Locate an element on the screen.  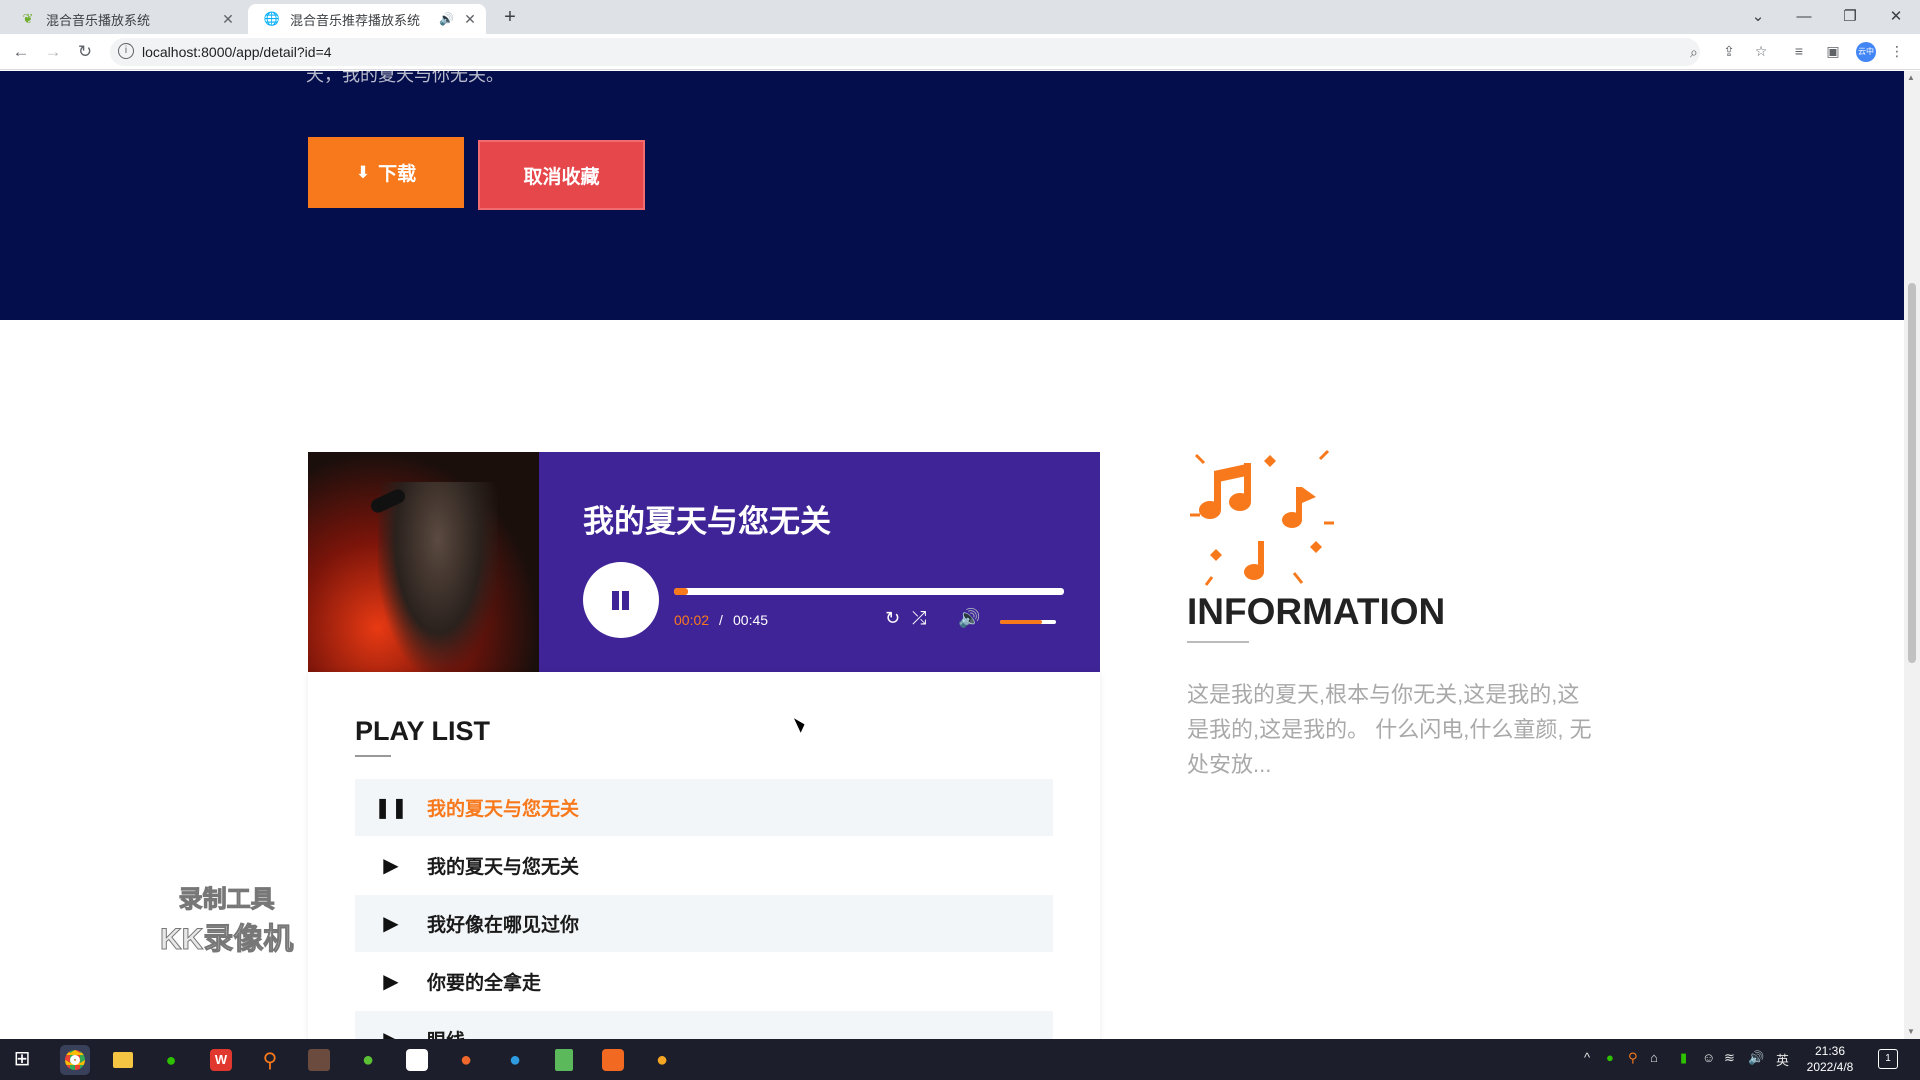
orange-app-icon: ● is located at coordinates (466, 1060).